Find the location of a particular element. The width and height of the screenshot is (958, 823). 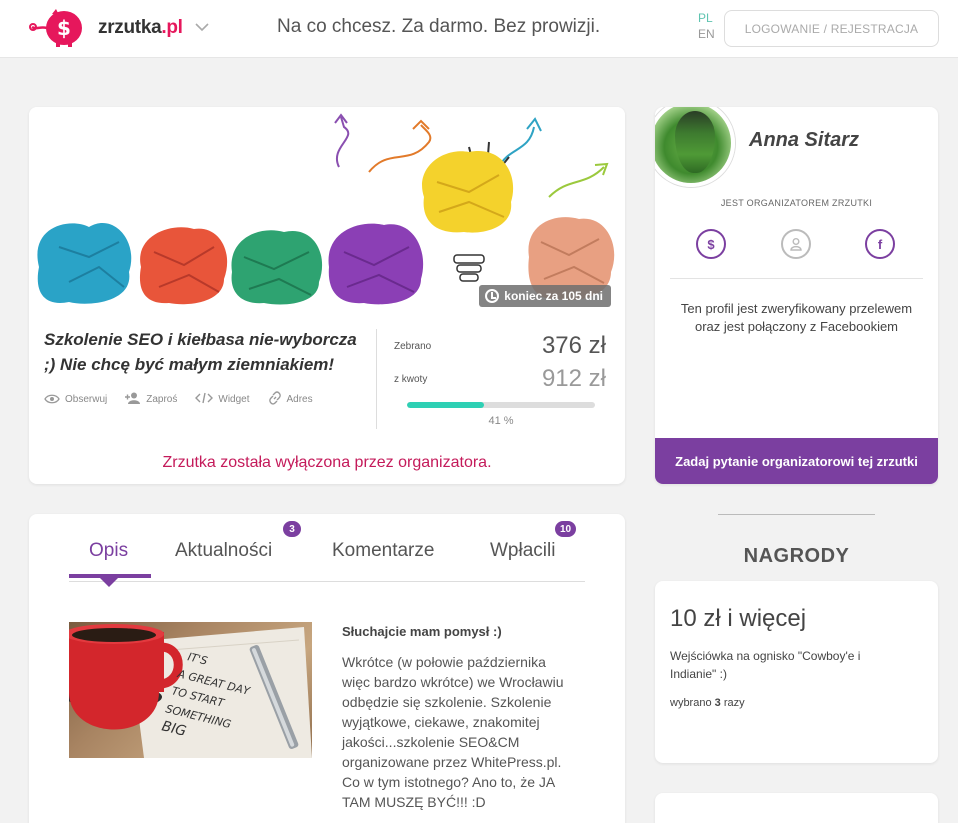

tab-description: Opis is located at coordinates (108, 551).